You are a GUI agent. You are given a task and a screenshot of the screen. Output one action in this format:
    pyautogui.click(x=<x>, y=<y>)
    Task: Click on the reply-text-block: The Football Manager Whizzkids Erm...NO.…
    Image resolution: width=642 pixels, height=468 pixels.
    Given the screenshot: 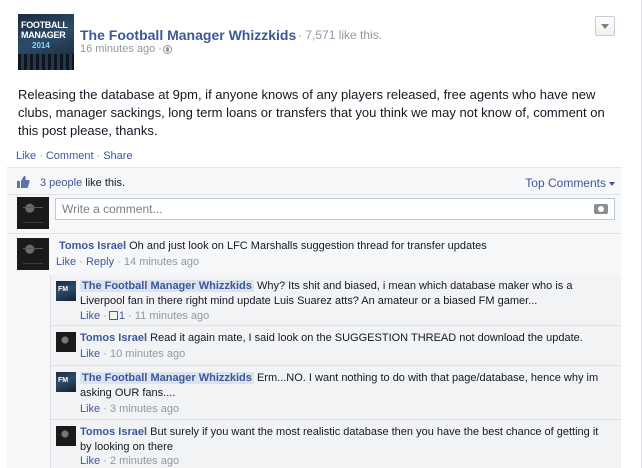 What is the action you would take?
    pyautogui.click(x=340, y=386)
    